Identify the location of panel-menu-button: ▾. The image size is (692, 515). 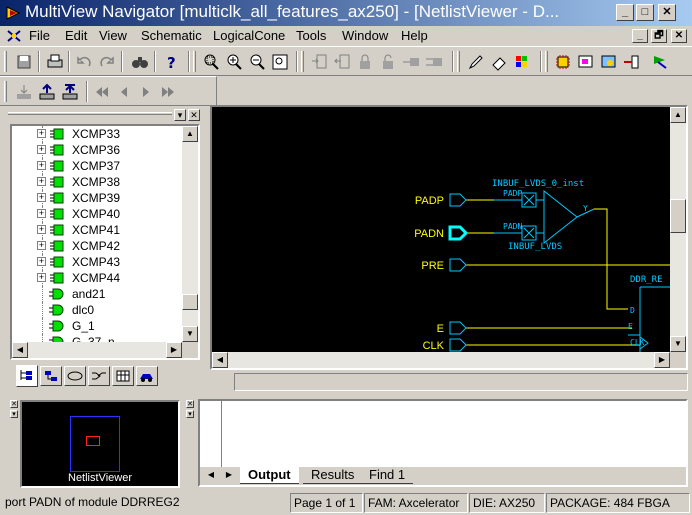
(180, 115).